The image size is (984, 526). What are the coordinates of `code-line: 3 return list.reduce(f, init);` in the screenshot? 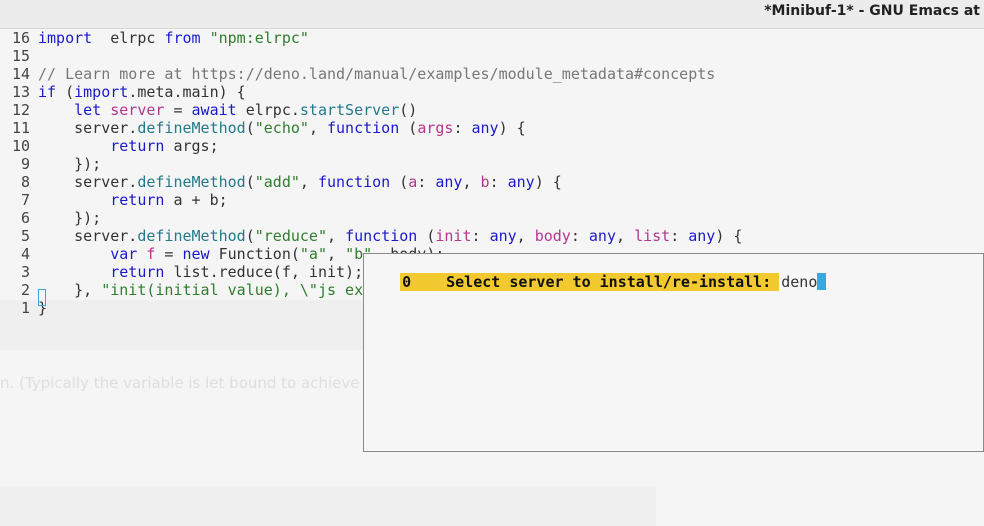 It's located at (181, 272).